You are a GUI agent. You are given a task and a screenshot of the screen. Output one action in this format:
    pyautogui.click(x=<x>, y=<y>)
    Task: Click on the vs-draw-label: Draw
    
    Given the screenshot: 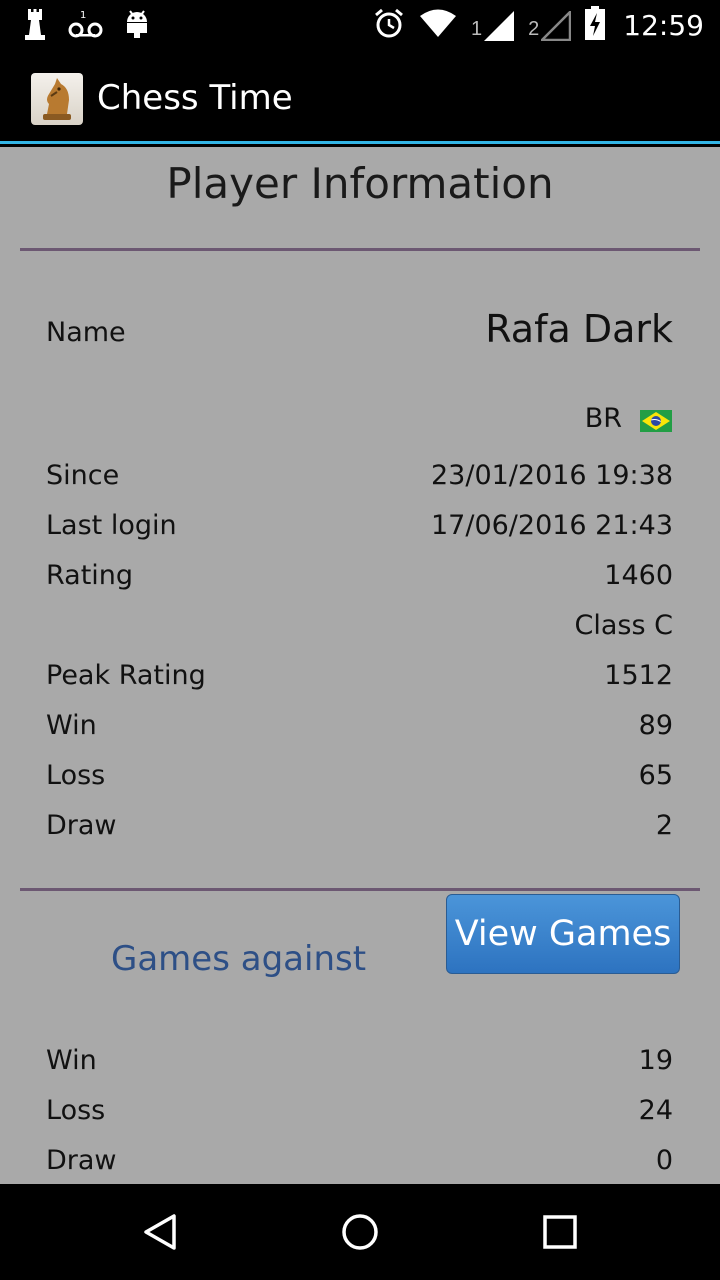 What is the action you would take?
    pyautogui.click(x=81, y=1160)
    